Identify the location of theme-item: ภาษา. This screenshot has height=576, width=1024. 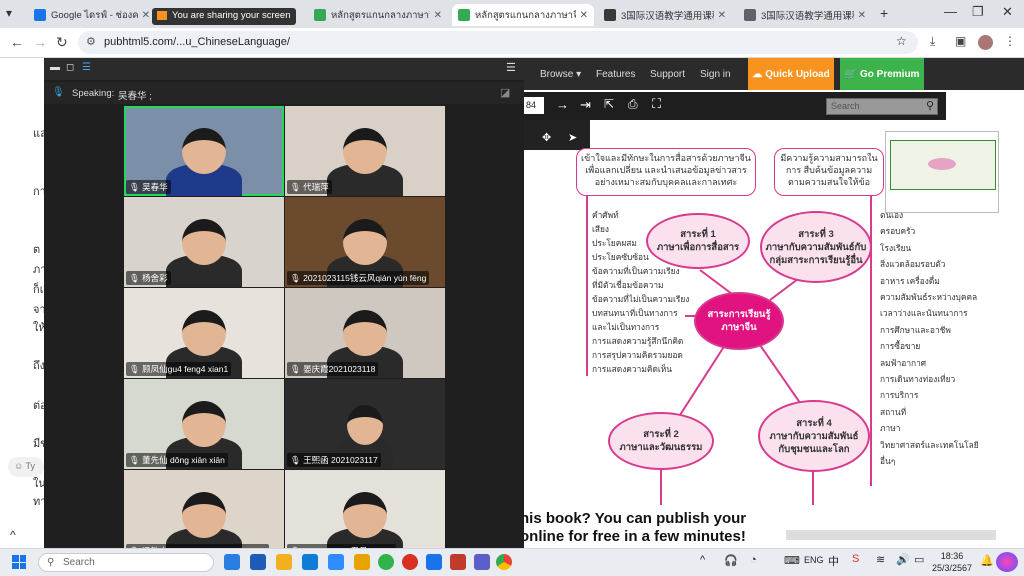
(890, 428).